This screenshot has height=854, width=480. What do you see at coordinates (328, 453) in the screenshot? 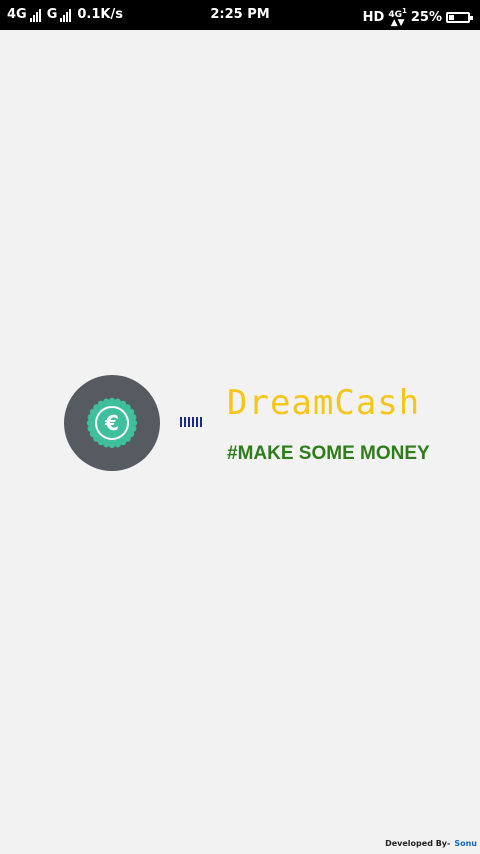
I see `app-tagline: #MAKE SOME MONEY` at bounding box center [328, 453].